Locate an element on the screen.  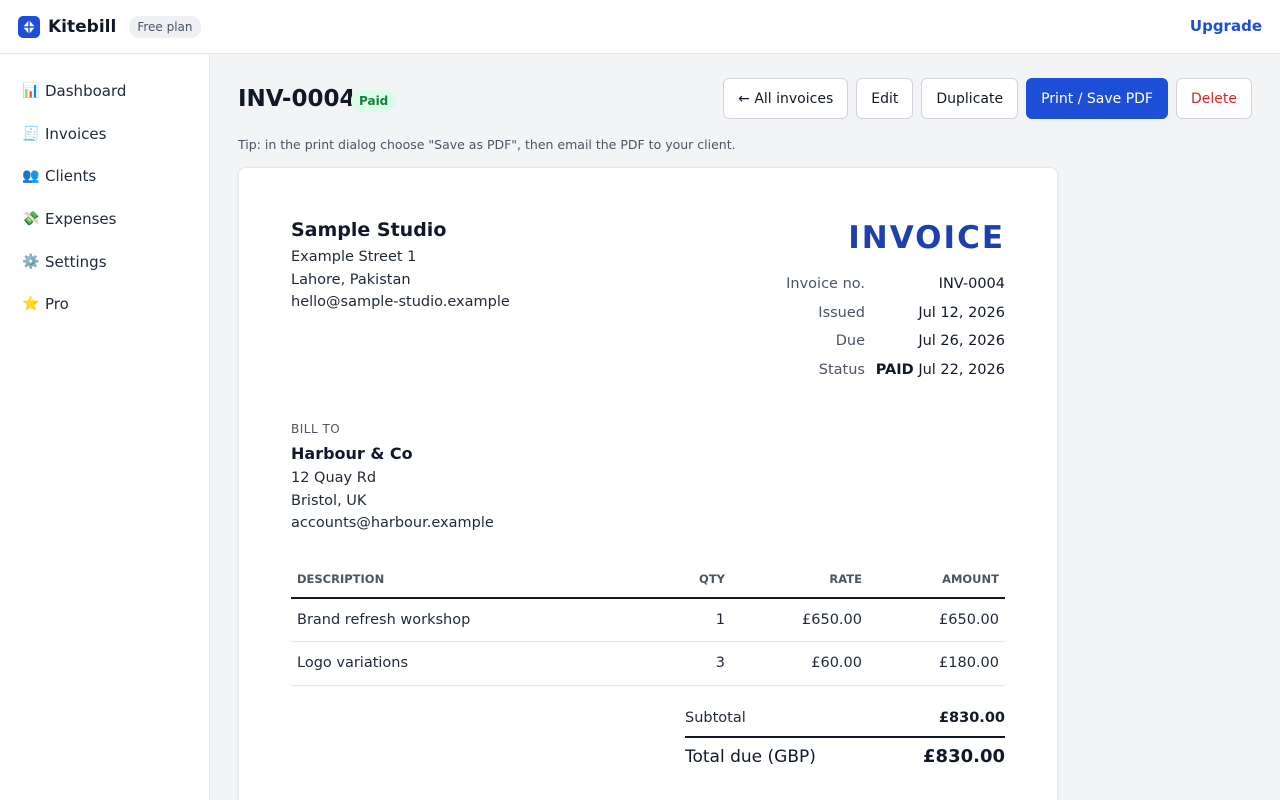
top-bar: Kitebill Free plan Upgrade is located at coordinates (640, 27).